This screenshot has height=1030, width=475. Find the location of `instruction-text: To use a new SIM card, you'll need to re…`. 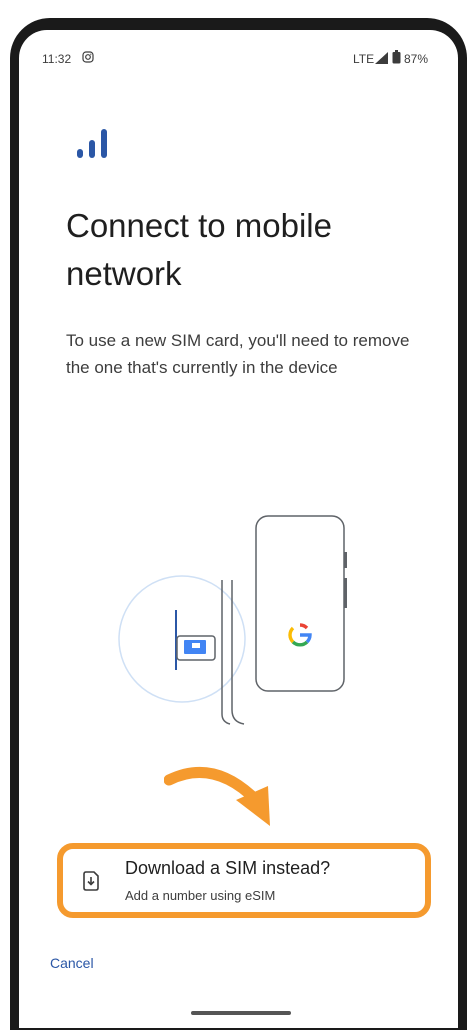

instruction-text: To use a new SIM card, you'll need to re… is located at coordinates (238, 354).